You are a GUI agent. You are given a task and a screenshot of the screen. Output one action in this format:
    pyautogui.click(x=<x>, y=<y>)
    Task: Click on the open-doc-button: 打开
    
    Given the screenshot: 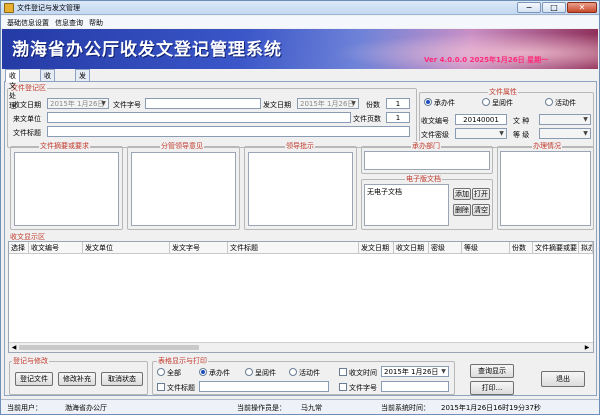 What is the action you would take?
    pyautogui.click(x=481, y=194)
    